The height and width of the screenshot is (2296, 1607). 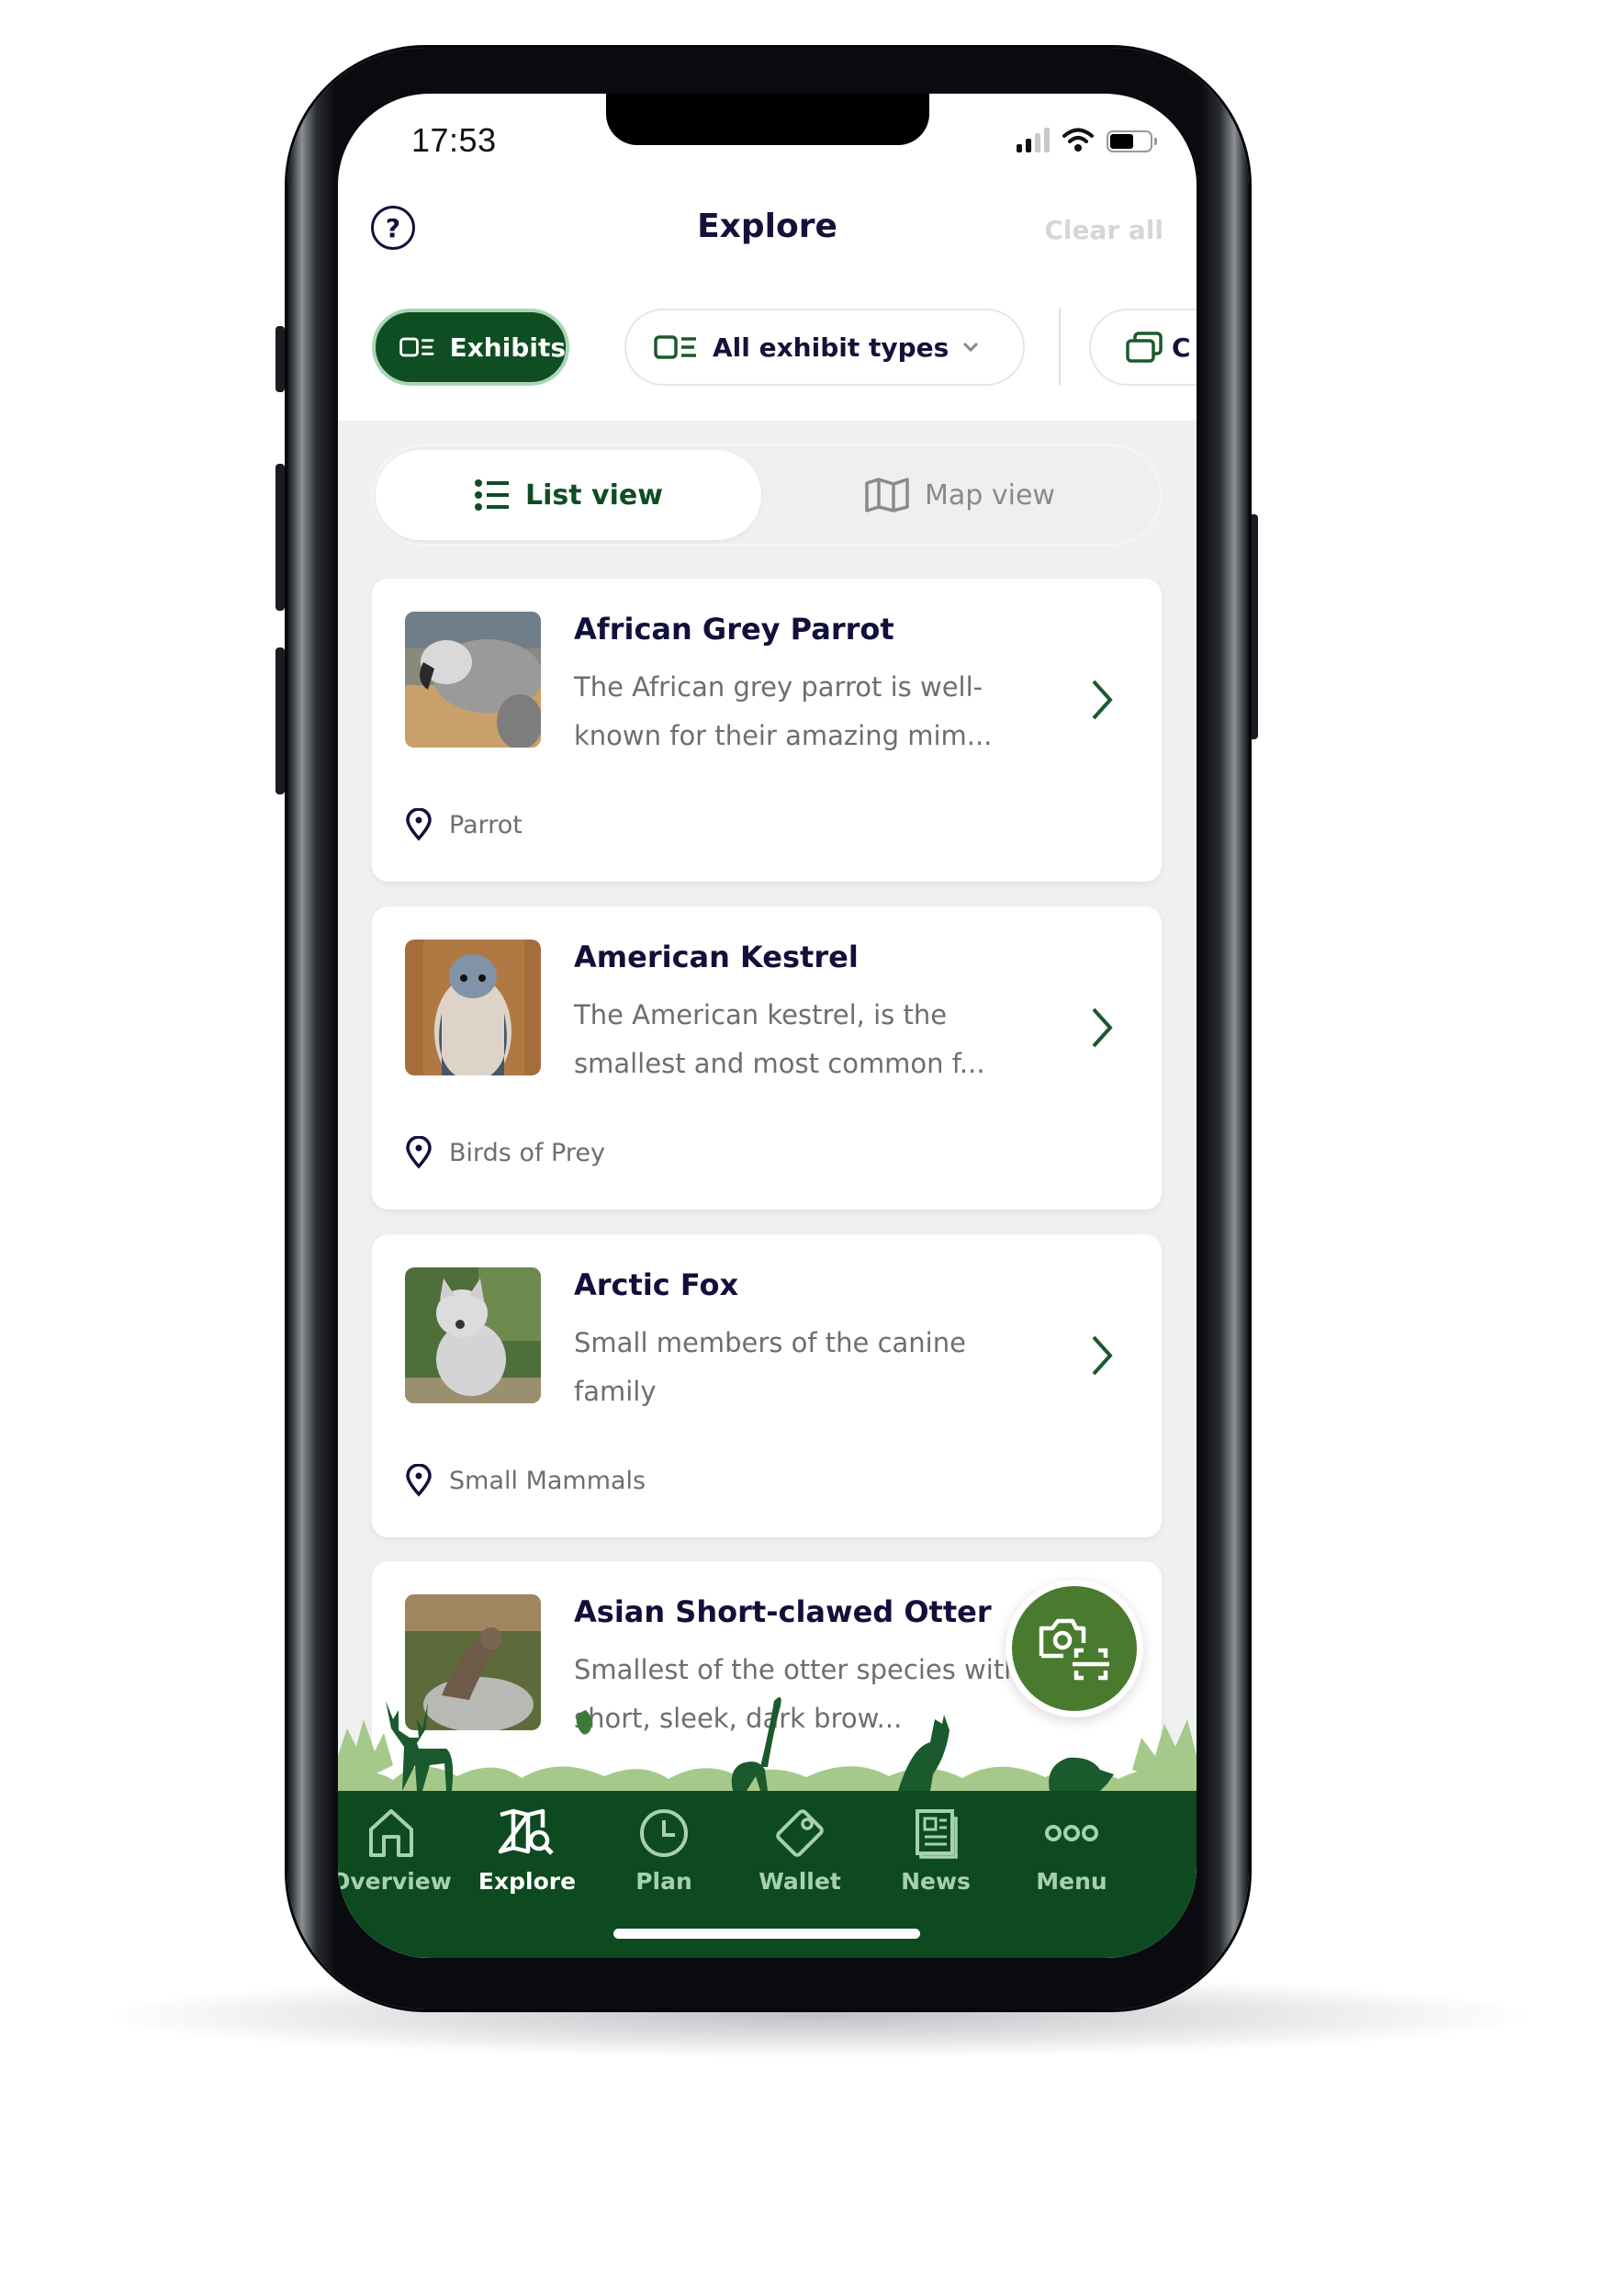 What do you see at coordinates (473, 1008) in the screenshot?
I see `exhibit-thumbnail-kestrel` at bounding box center [473, 1008].